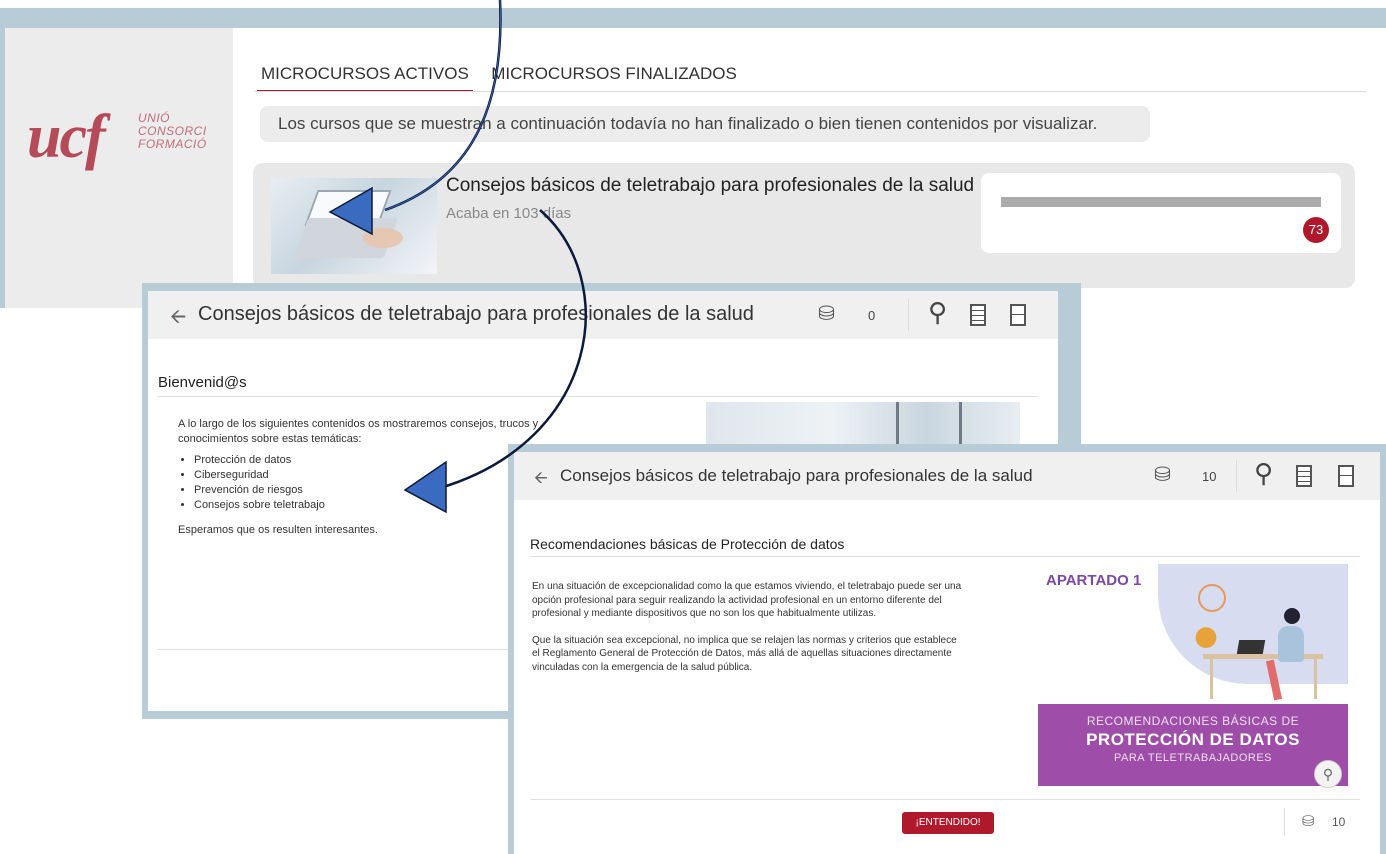 This screenshot has height=854, width=1386. Describe the element at coordinates (1308, 821) in the screenshot. I see `coin-icon: ⛁` at that location.